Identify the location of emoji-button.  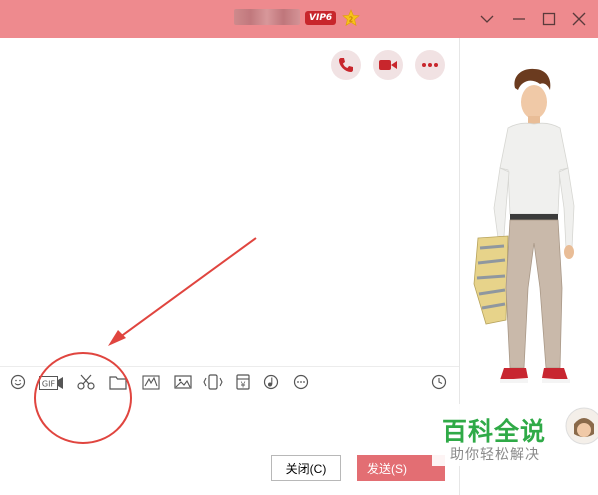
(18, 382).